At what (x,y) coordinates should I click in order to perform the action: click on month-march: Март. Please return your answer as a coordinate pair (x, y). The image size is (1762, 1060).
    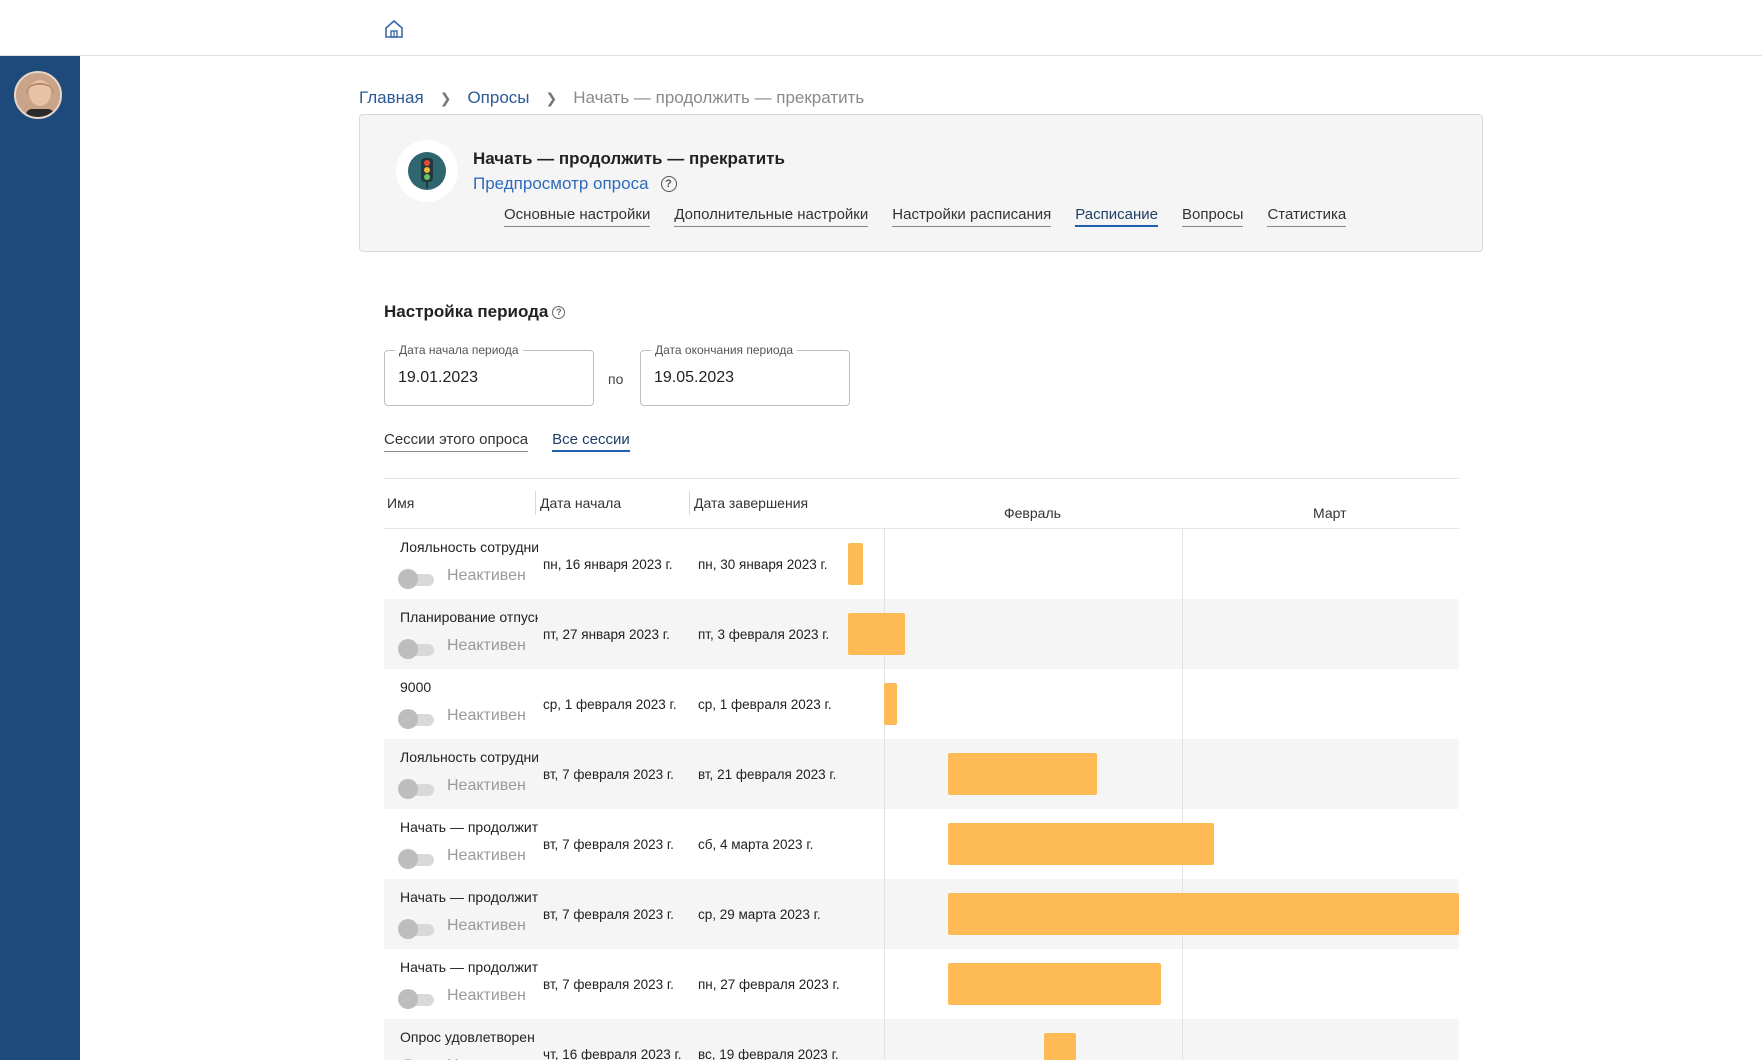
    Looking at the image, I should click on (1330, 513).